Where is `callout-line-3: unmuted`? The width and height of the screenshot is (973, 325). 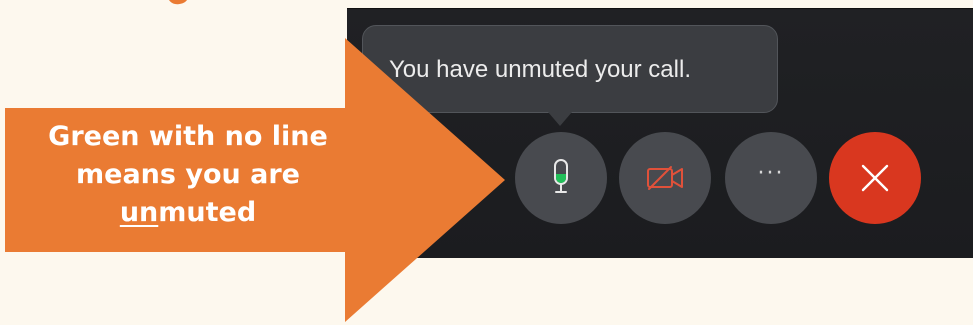 callout-line-3: unmuted is located at coordinates (188, 213).